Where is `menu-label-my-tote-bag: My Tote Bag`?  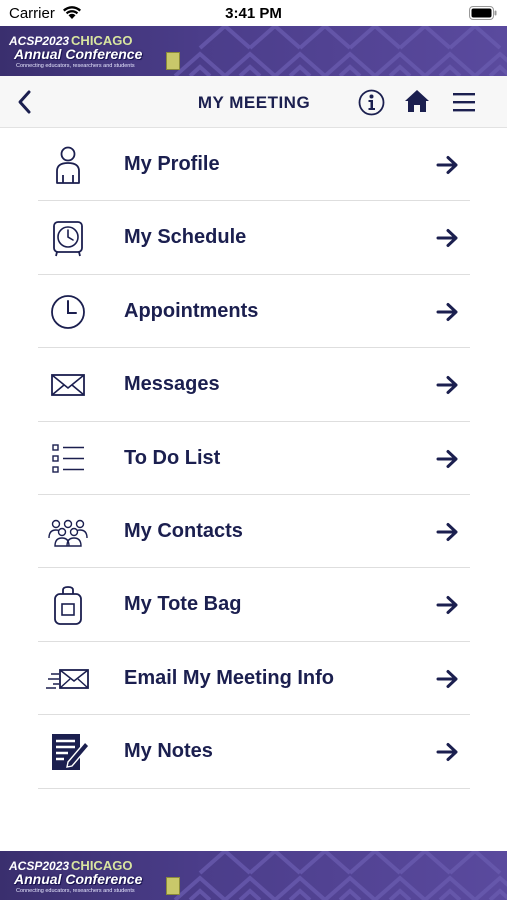 menu-label-my-tote-bag: My Tote Bag is located at coordinates (183, 604).